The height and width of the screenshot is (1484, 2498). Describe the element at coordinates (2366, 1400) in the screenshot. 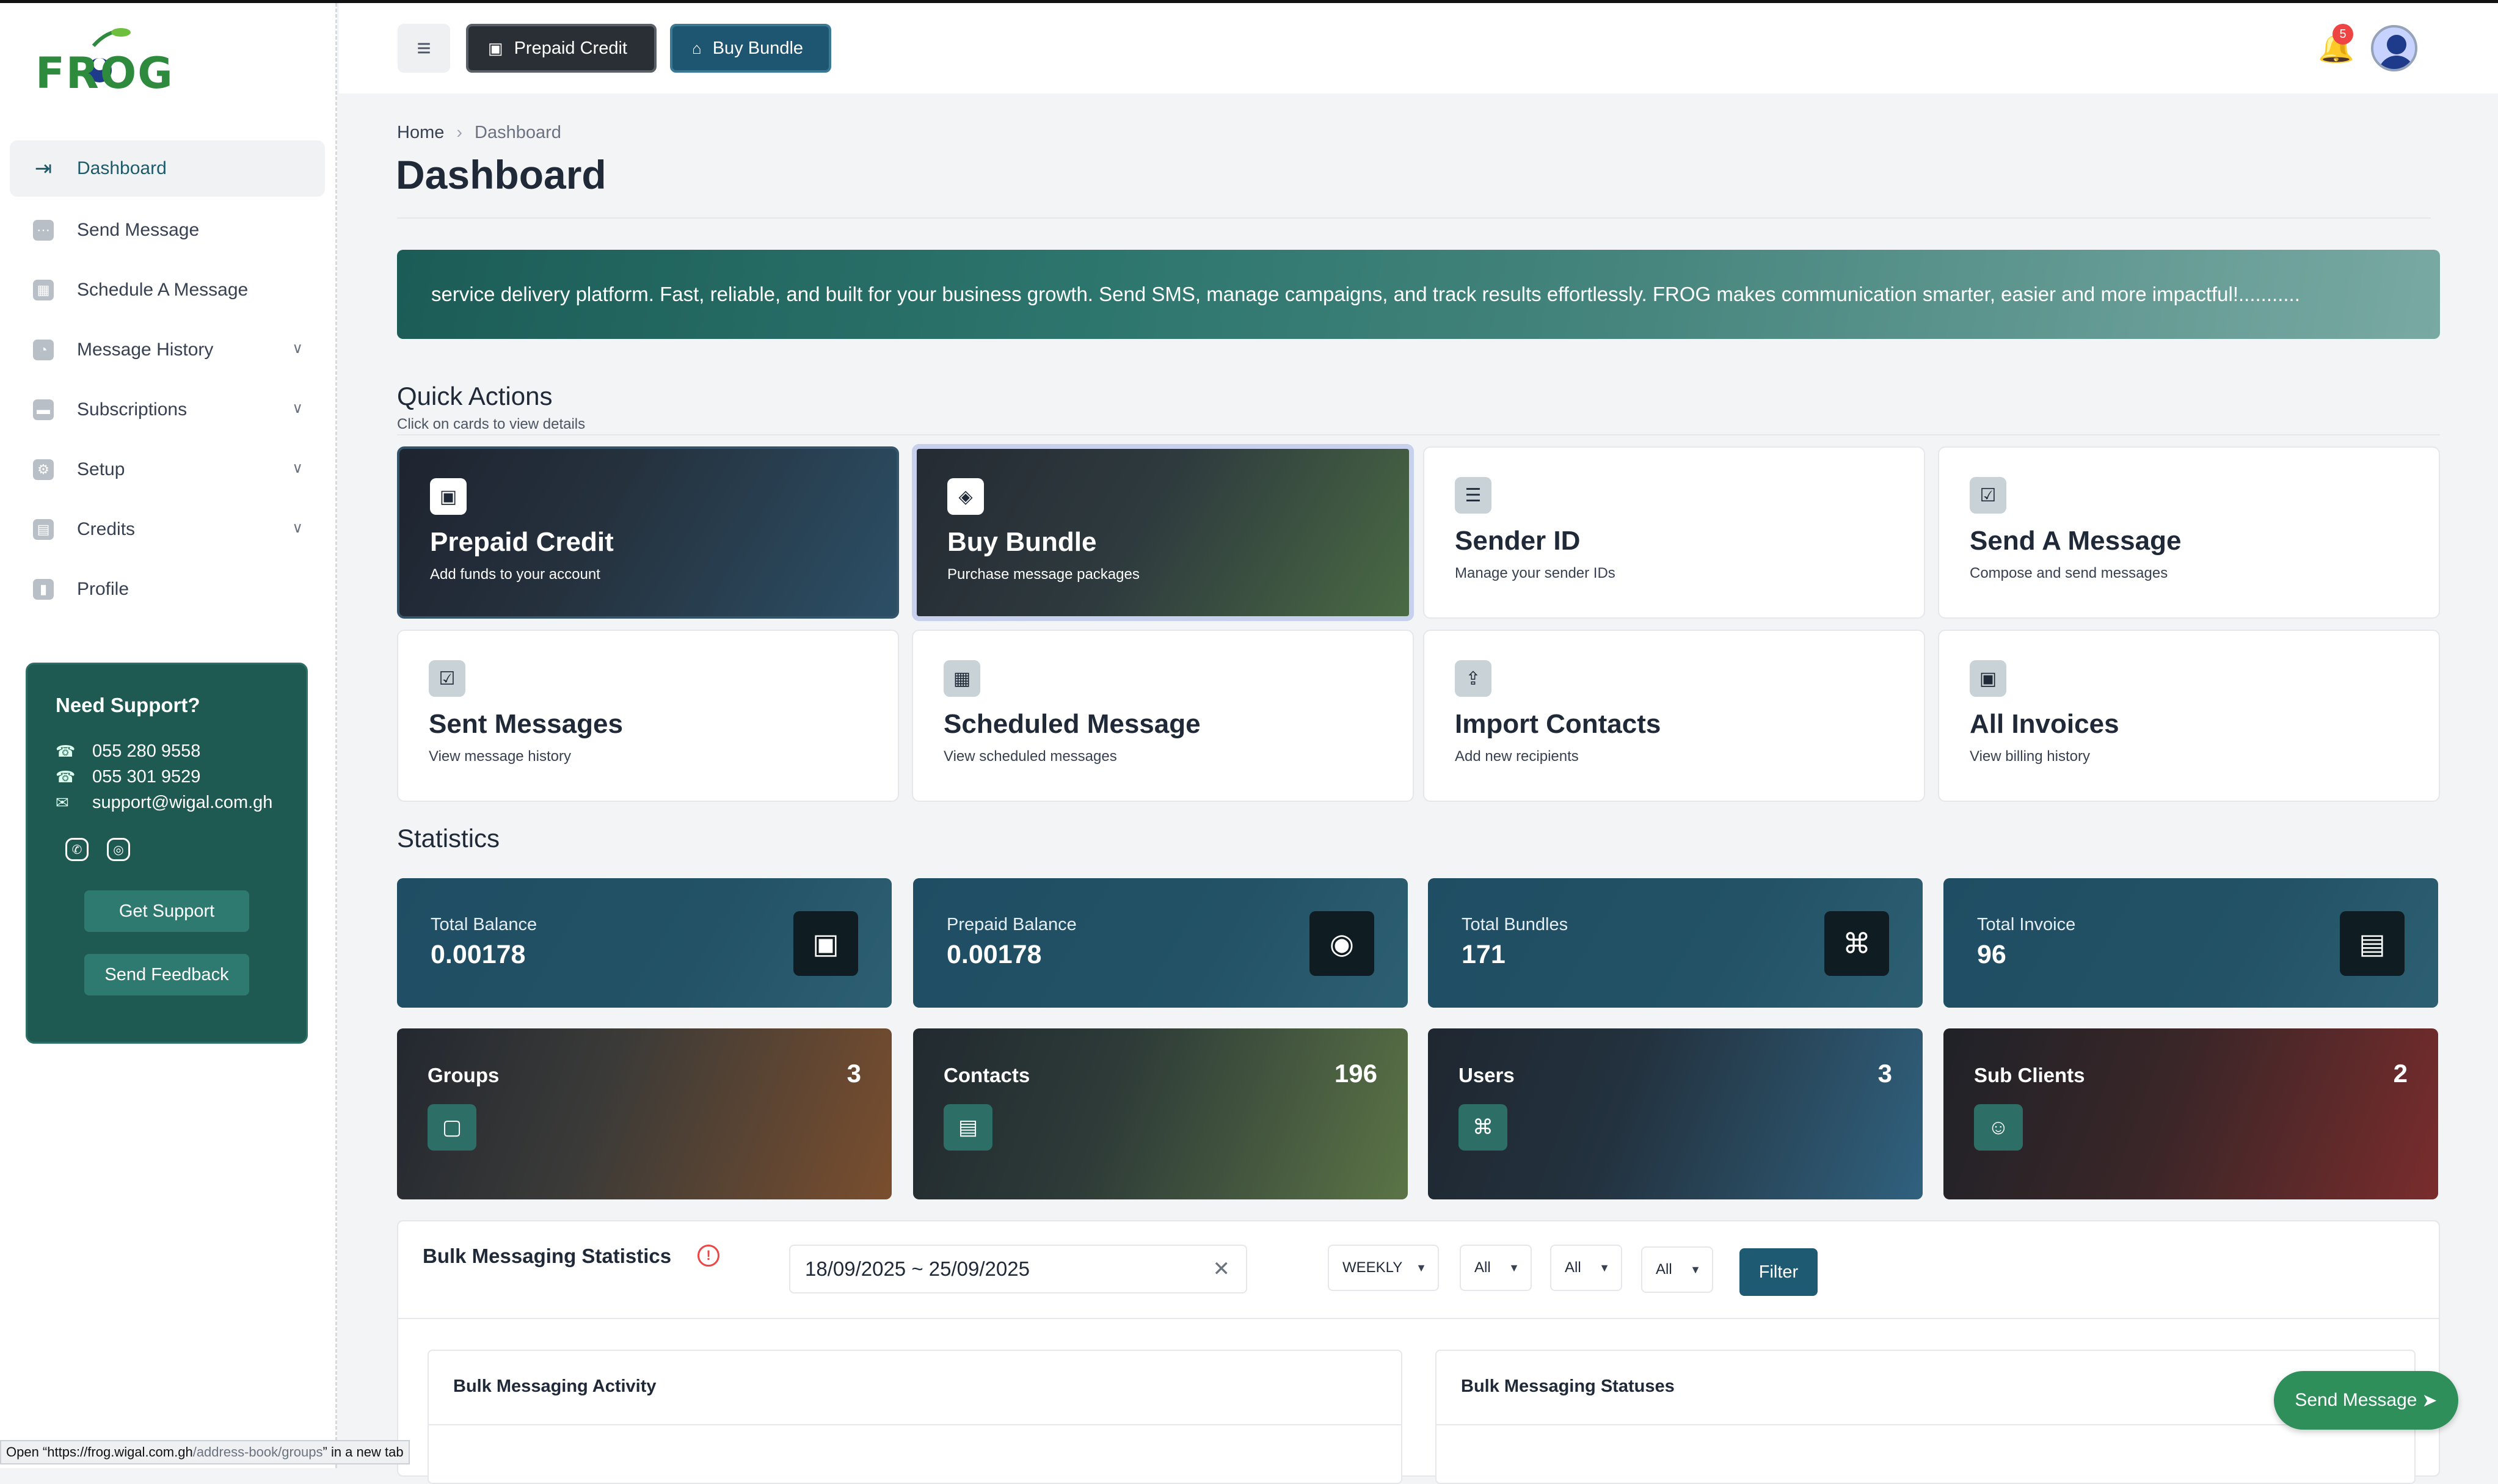

I see `send-message-fab: Send Message ➤` at that location.